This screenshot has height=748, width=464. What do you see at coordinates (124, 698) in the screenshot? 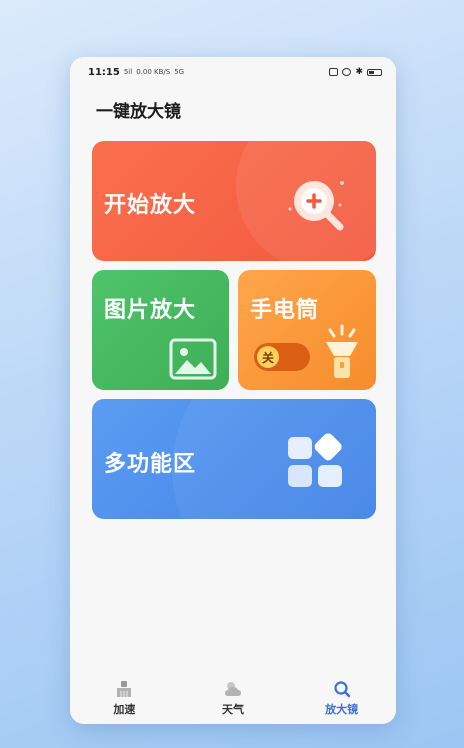
I see `tab-speedup: 加速` at bounding box center [124, 698].